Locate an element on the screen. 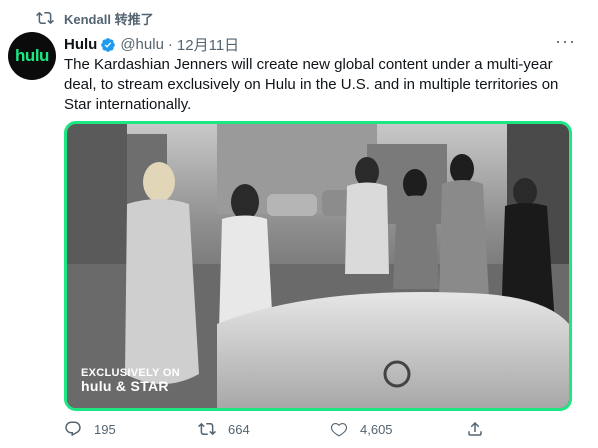  tweet-actions: 195 664 4,605 is located at coordinates (324, 430).